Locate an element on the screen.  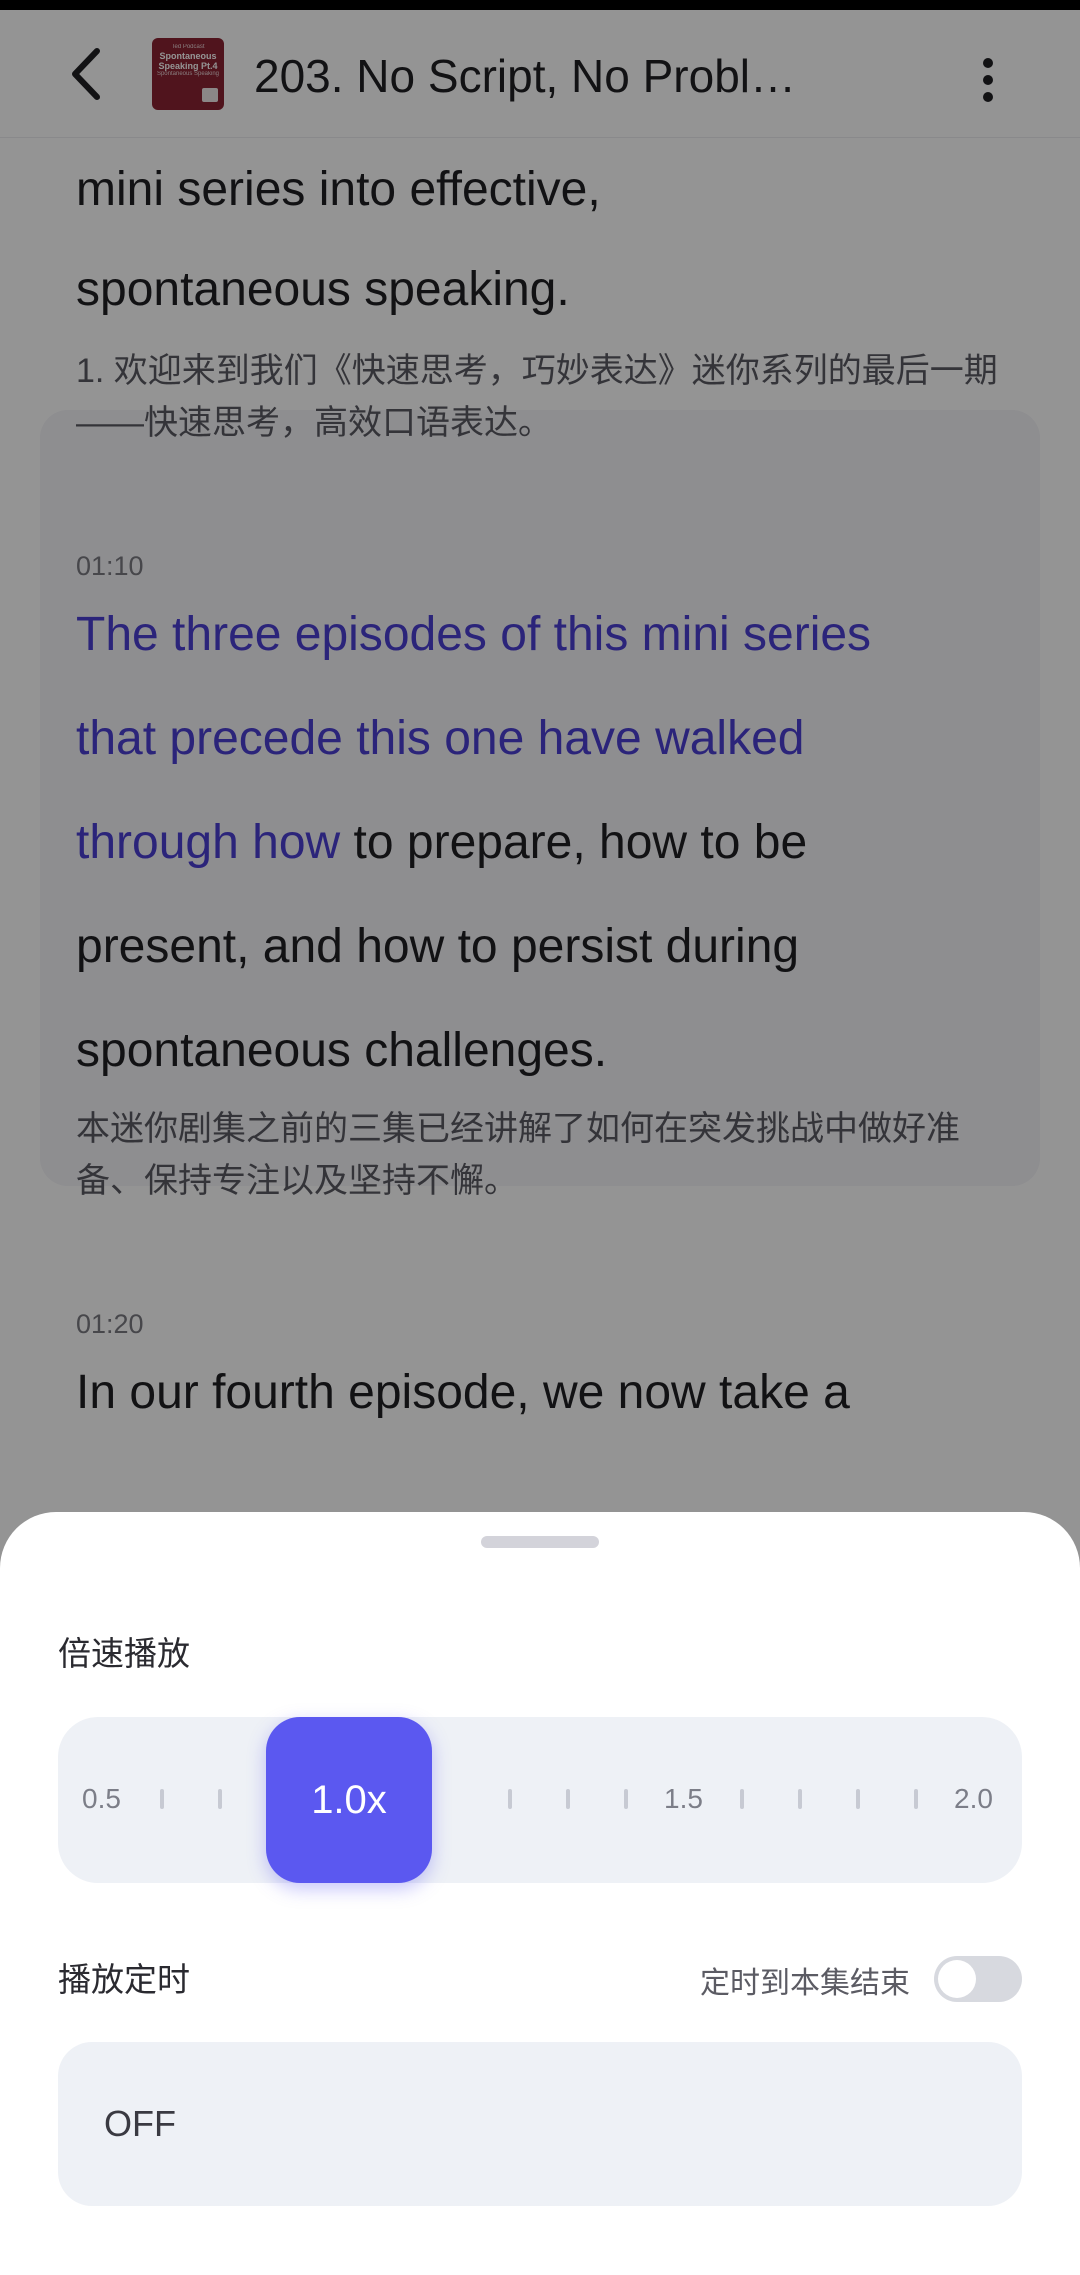
timer-select: OFF is located at coordinates (540, 2124).